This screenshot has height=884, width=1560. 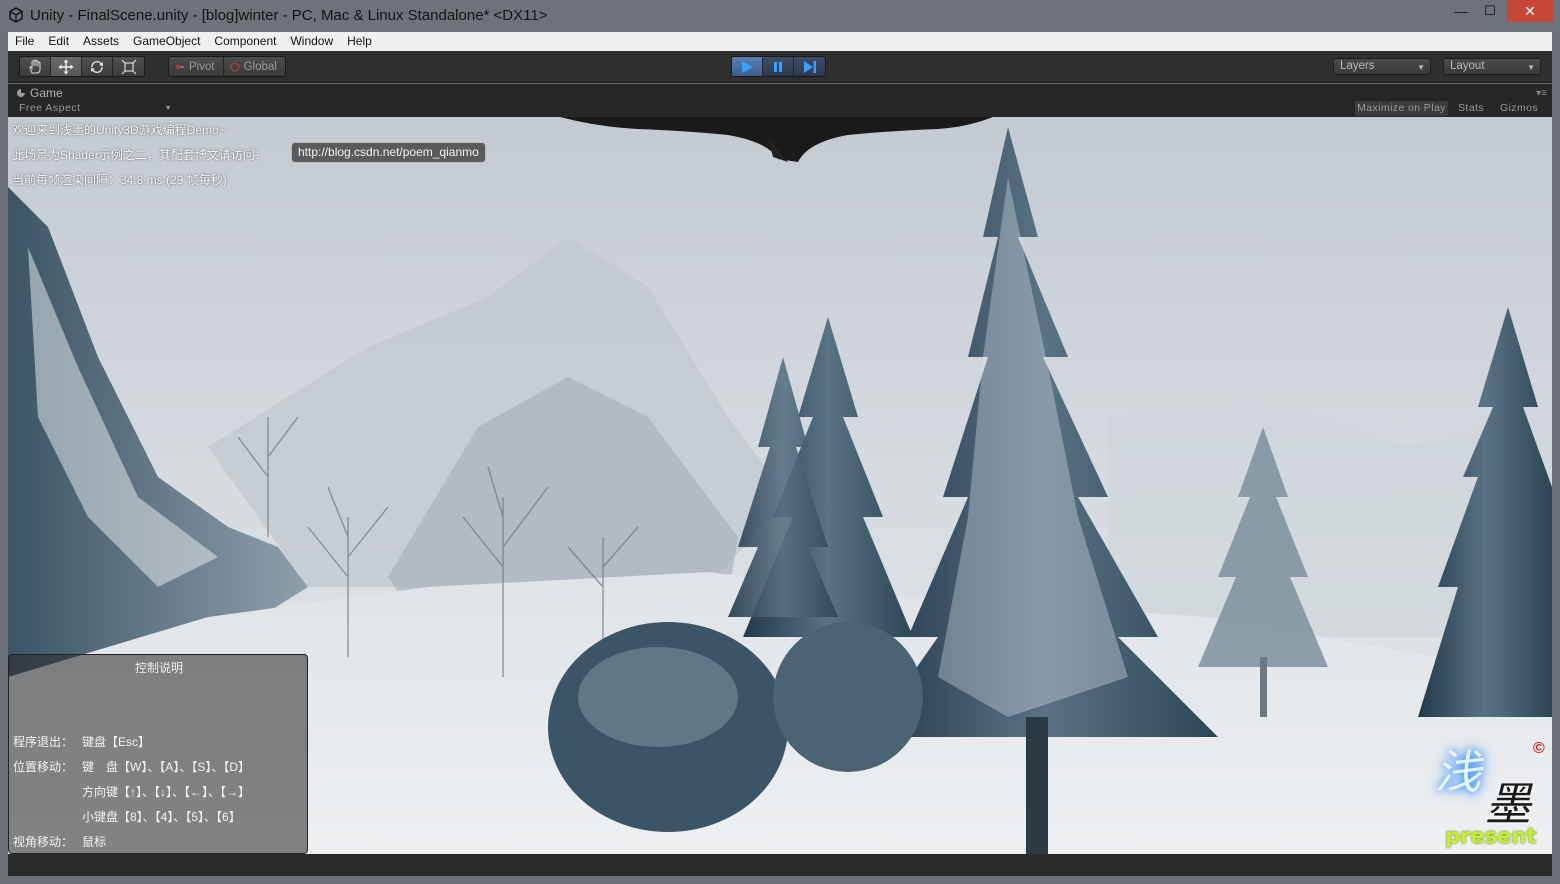 I want to click on pivot-label: Pivot, so click(x=202, y=66).